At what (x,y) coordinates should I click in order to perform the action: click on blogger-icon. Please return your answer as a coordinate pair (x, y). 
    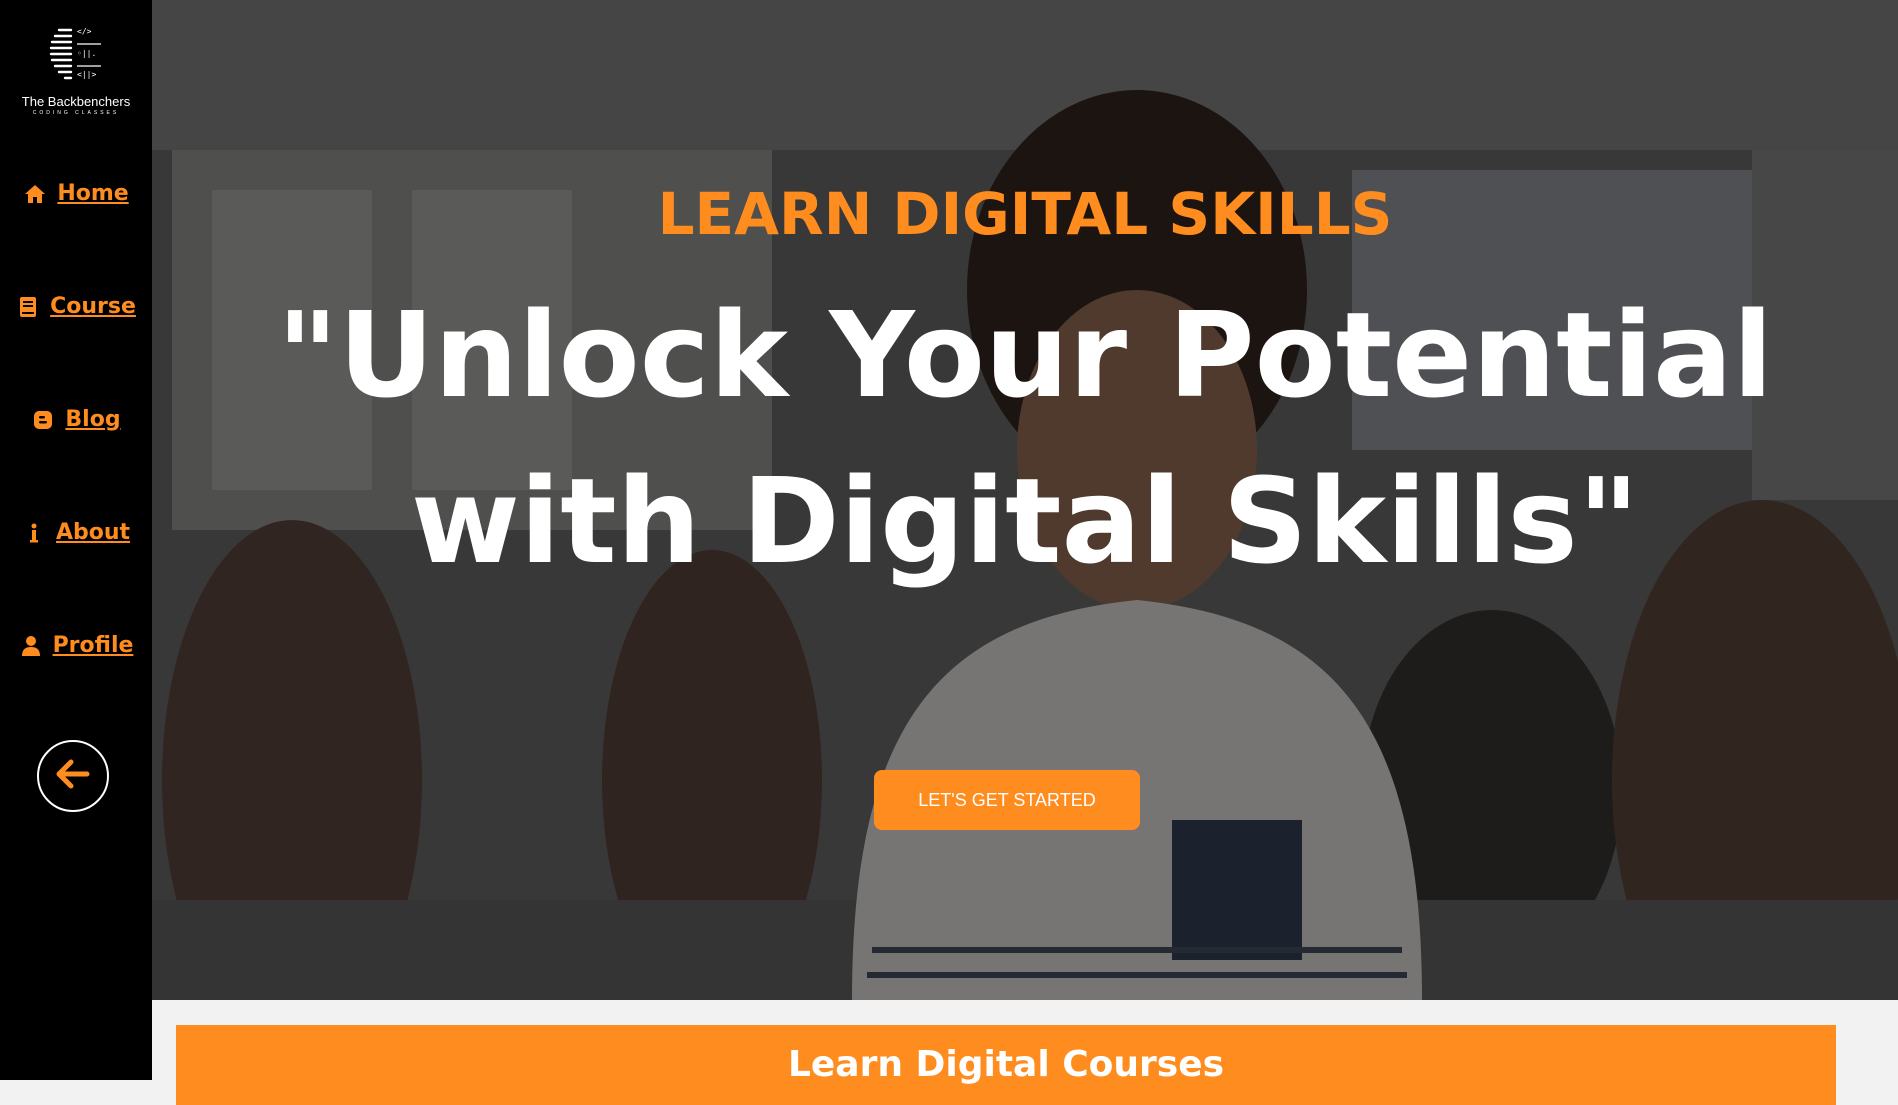
    Looking at the image, I should click on (43, 420).